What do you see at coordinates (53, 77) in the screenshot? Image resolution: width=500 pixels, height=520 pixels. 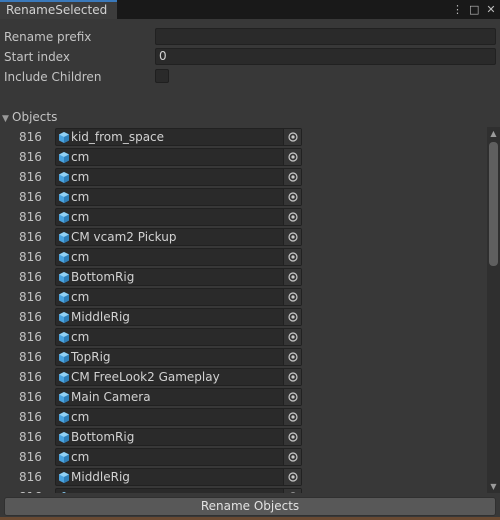 I see `include-children-label: Include Children` at bounding box center [53, 77].